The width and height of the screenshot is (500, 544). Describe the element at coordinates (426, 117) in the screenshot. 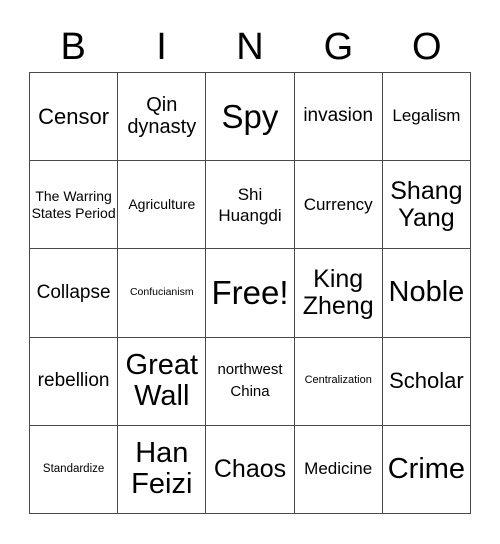

I see `bingo-cell: Legalism` at that location.